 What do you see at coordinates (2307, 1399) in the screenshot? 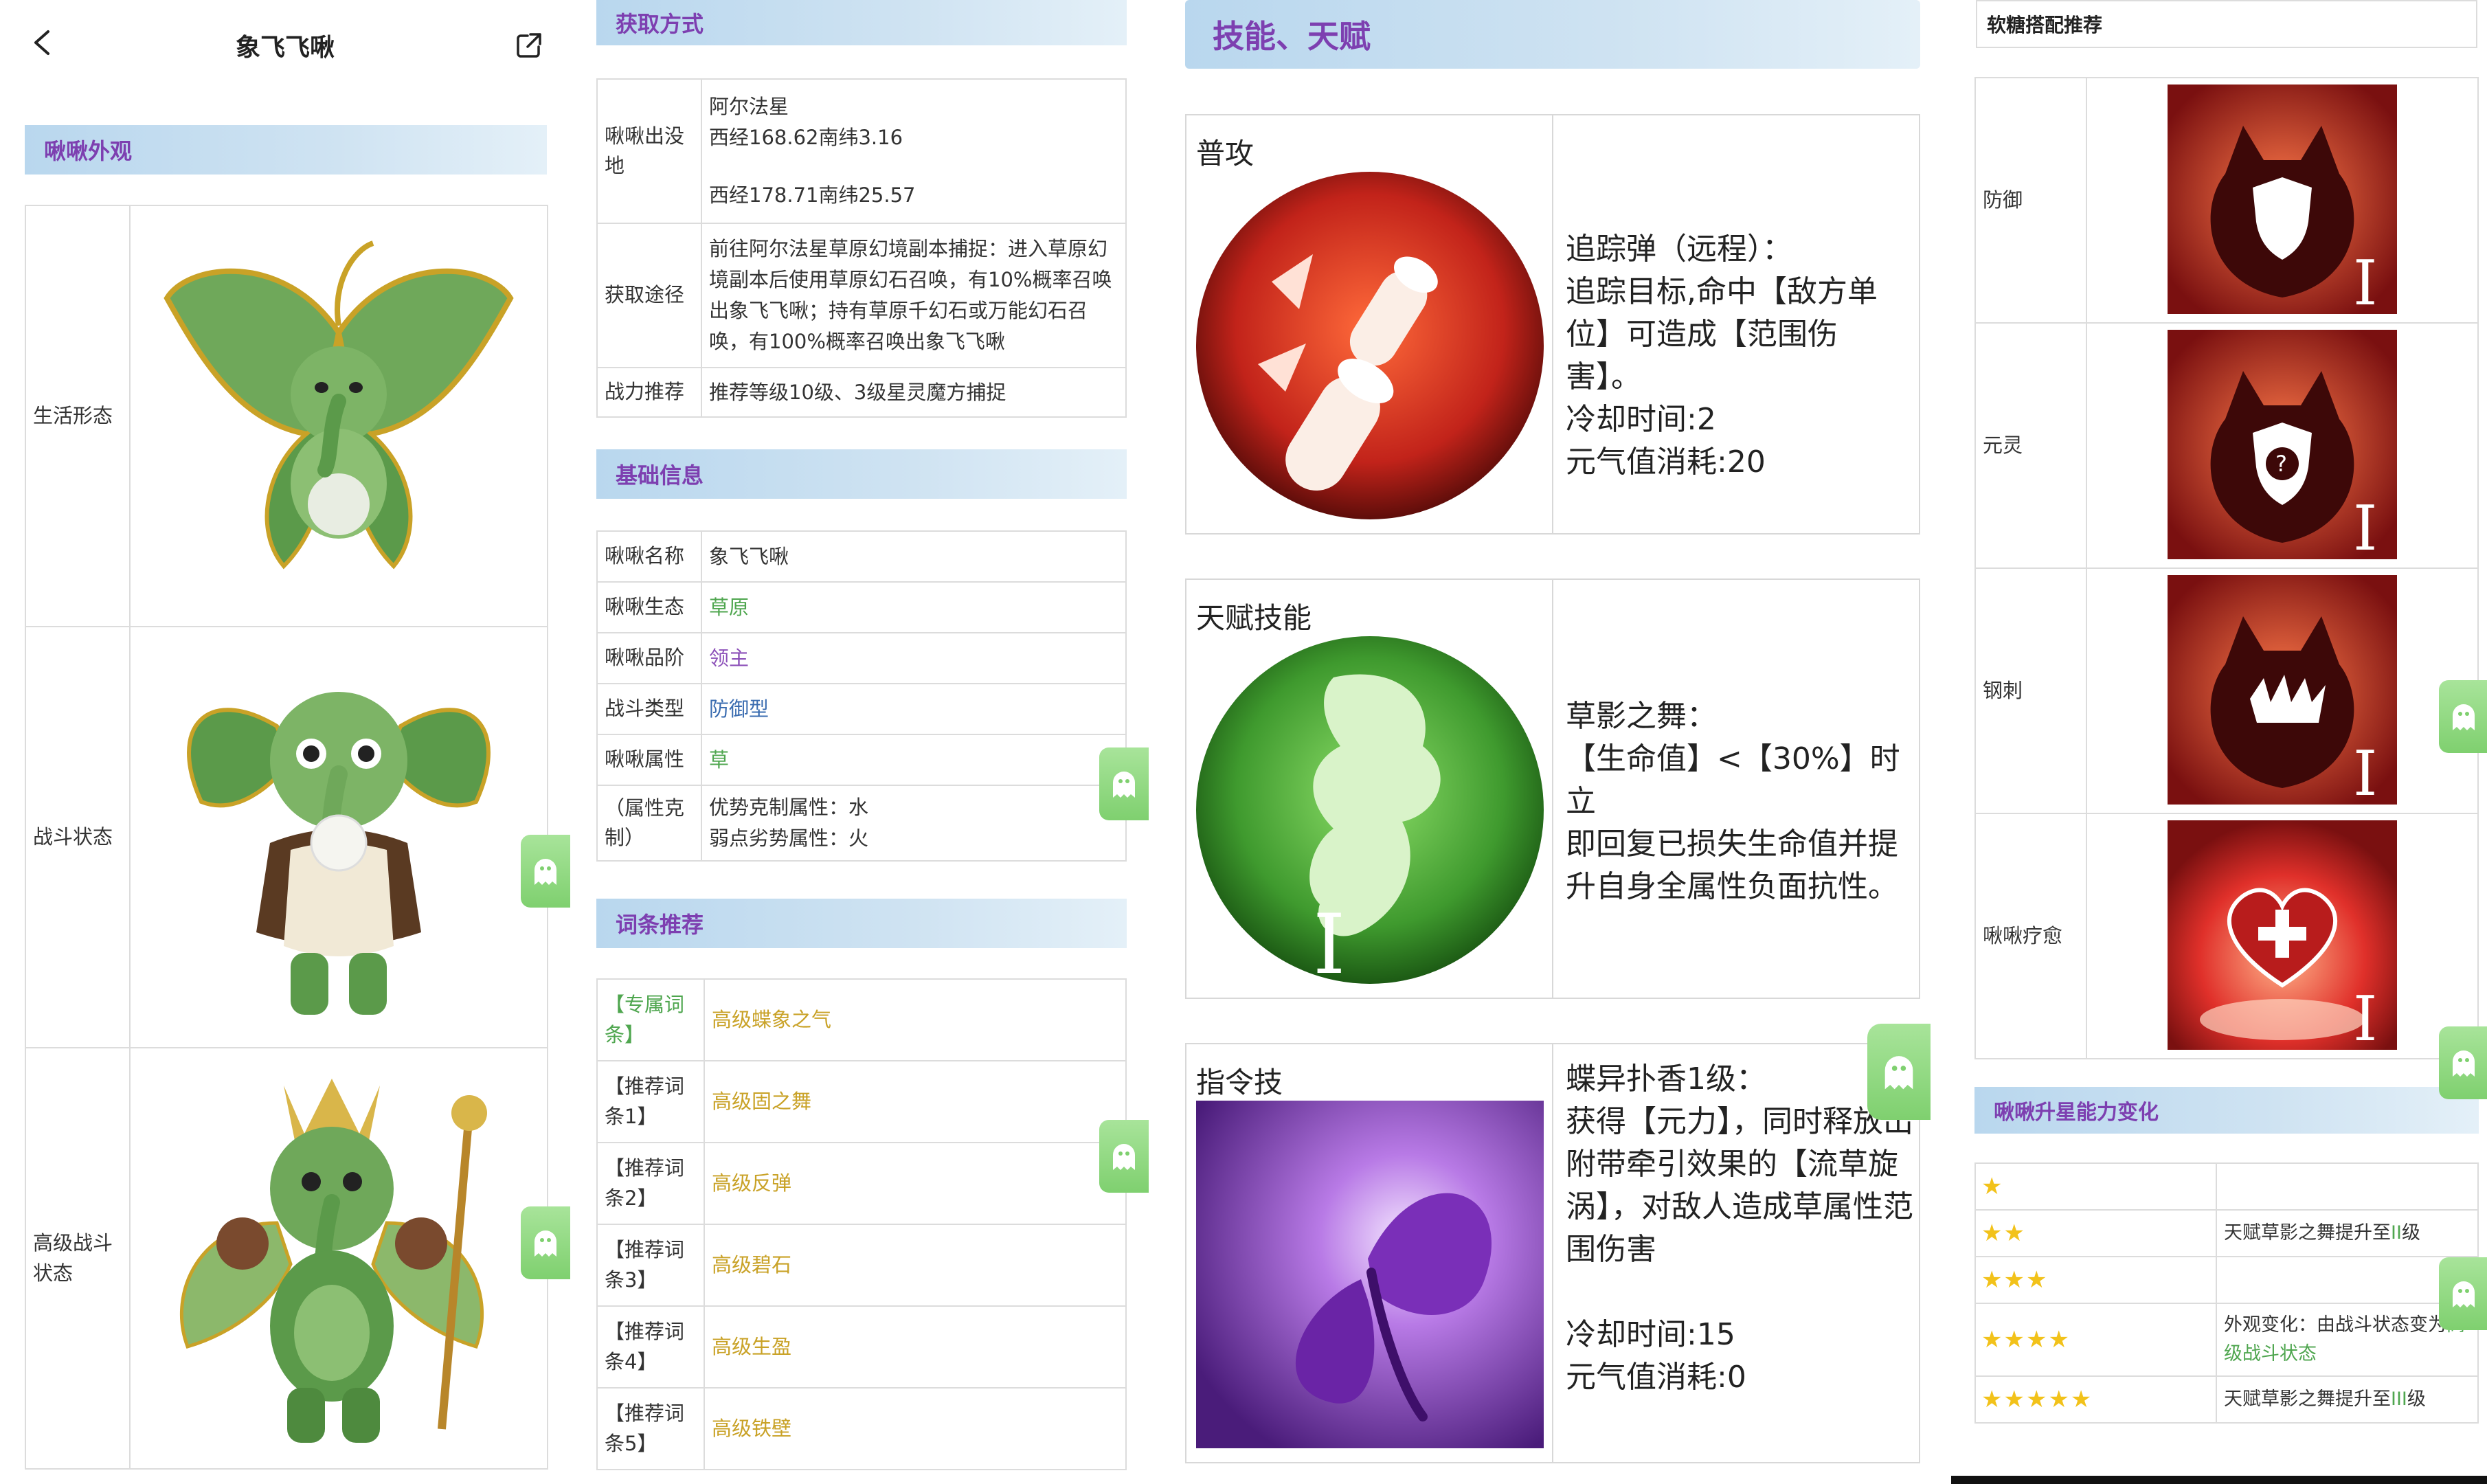
I see `text-pre: 天赋草影之舞提升至` at bounding box center [2307, 1399].